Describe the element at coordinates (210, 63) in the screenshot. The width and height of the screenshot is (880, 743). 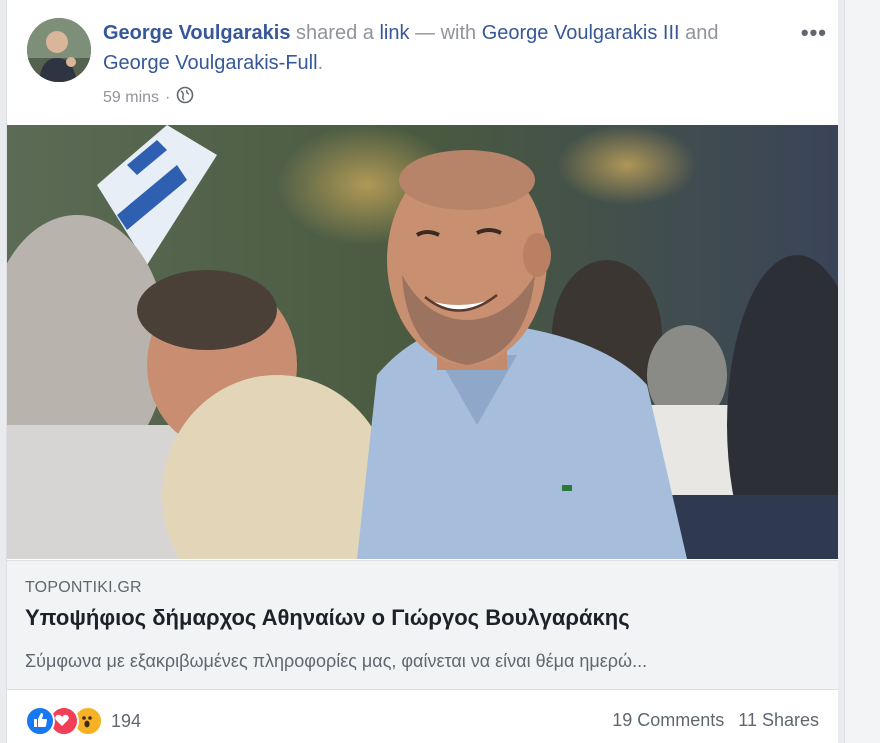
I see `tagged-user-2-link: George Voulgarakis-Full` at that location.